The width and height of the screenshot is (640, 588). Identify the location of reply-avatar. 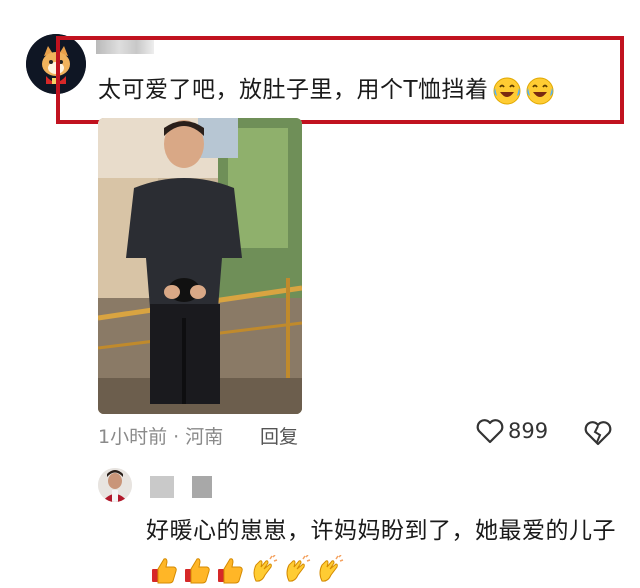
(115, 485).